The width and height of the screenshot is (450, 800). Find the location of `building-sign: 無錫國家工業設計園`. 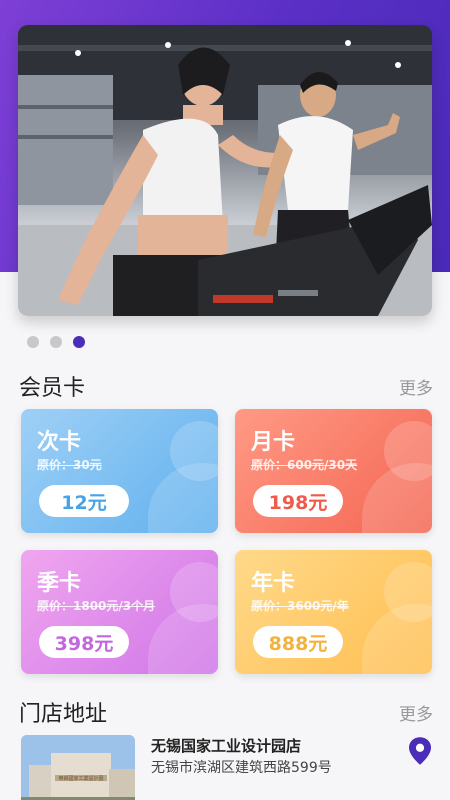

building-sign: 無錫國家工業設計園 is located at coordinates (80, 778).